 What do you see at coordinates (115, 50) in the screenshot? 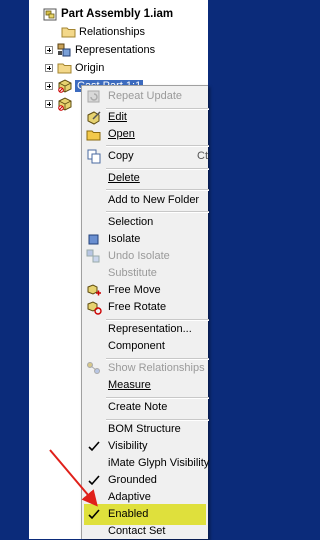
I see `tree-item-label: Representations` at bounding box center [115, 50].